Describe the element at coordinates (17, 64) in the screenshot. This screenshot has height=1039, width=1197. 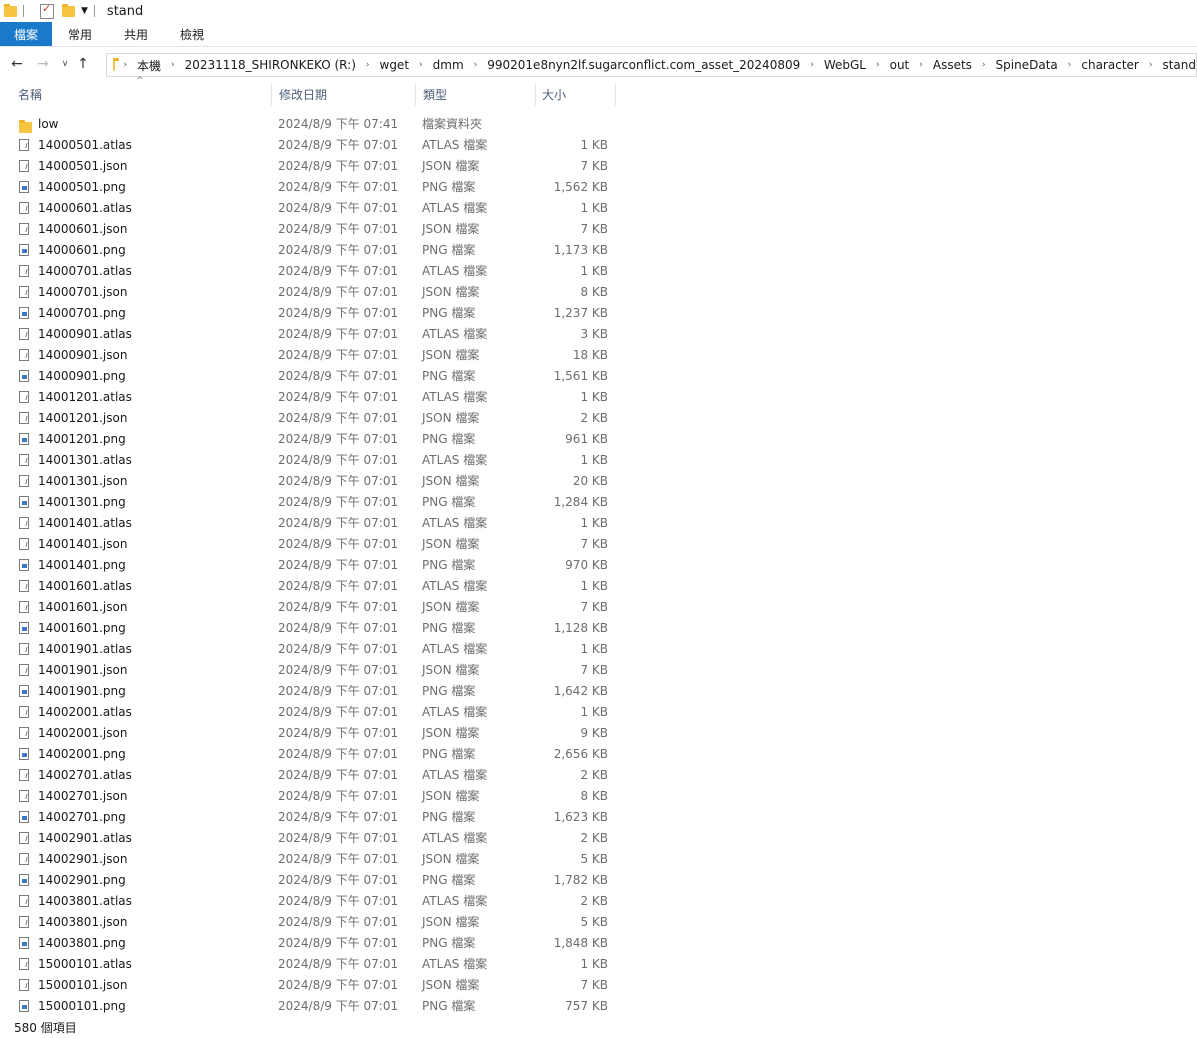
I see `back-arrow-icon: ←` at that location.